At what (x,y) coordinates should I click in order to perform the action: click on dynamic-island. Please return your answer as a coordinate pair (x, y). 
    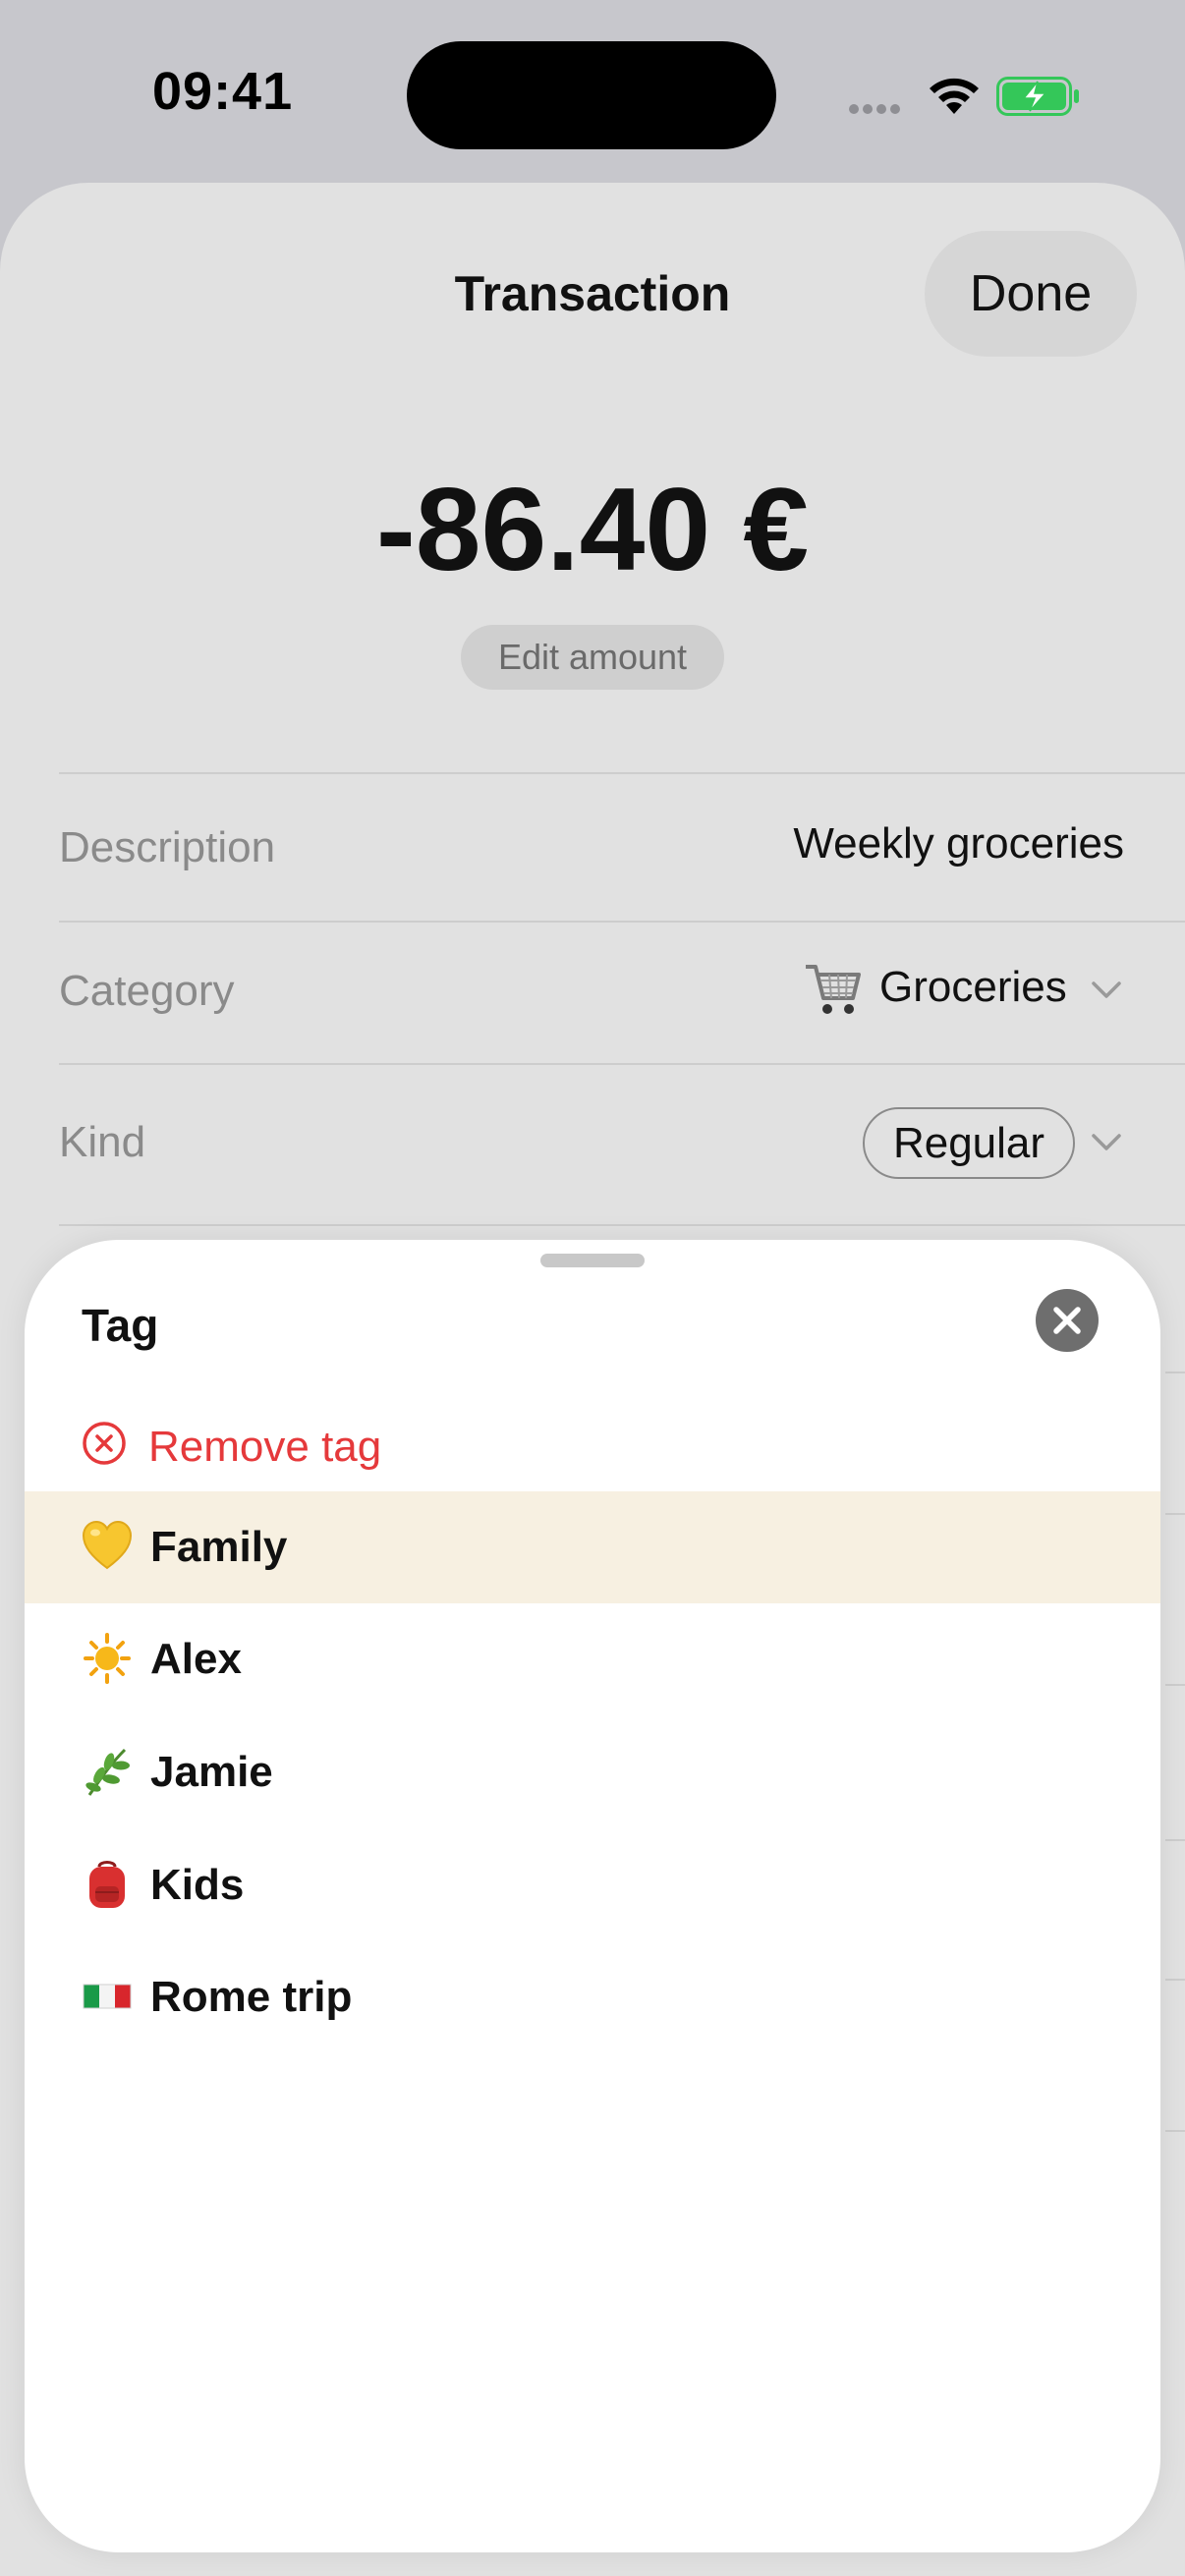
    Looking at the image, I should click on (592, 95).